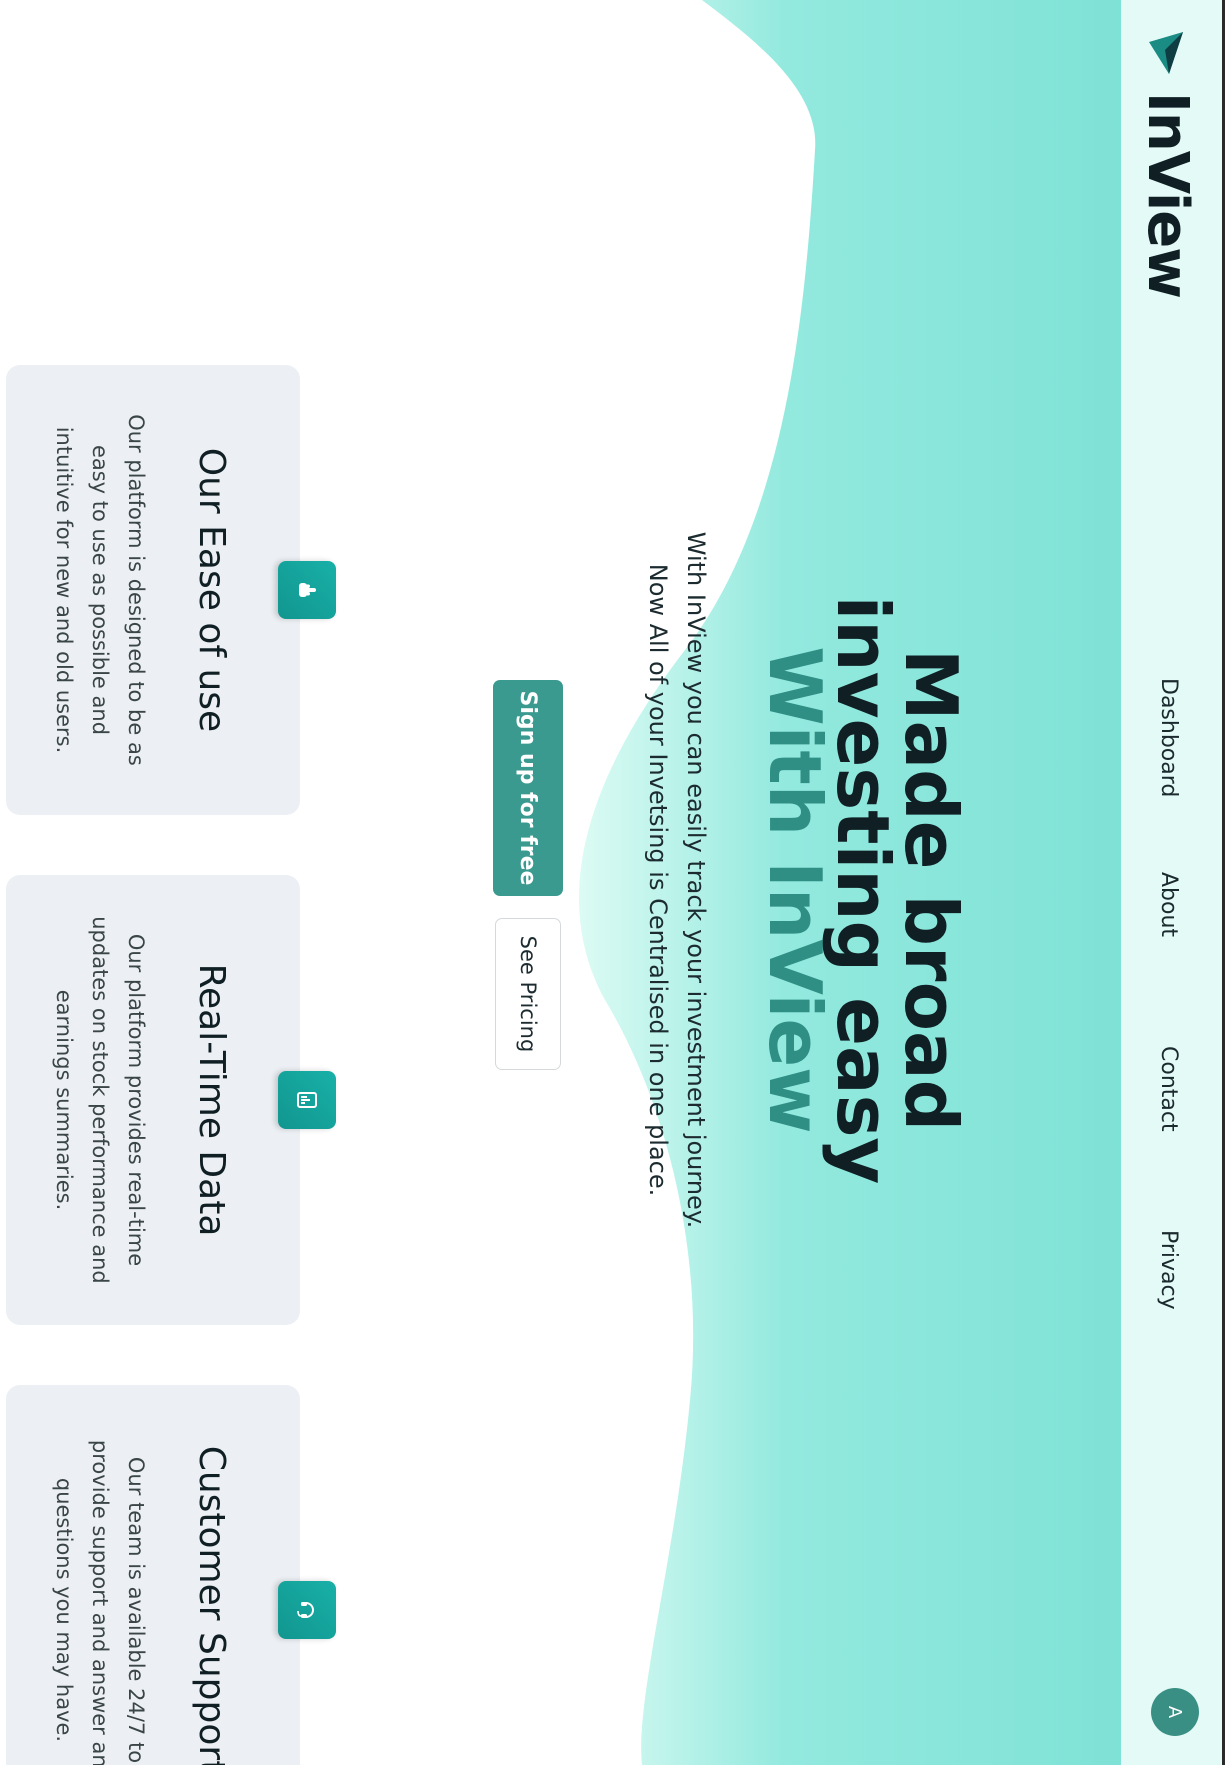  I want to click on hero-title-line2: investing easy, so click(863, 890).